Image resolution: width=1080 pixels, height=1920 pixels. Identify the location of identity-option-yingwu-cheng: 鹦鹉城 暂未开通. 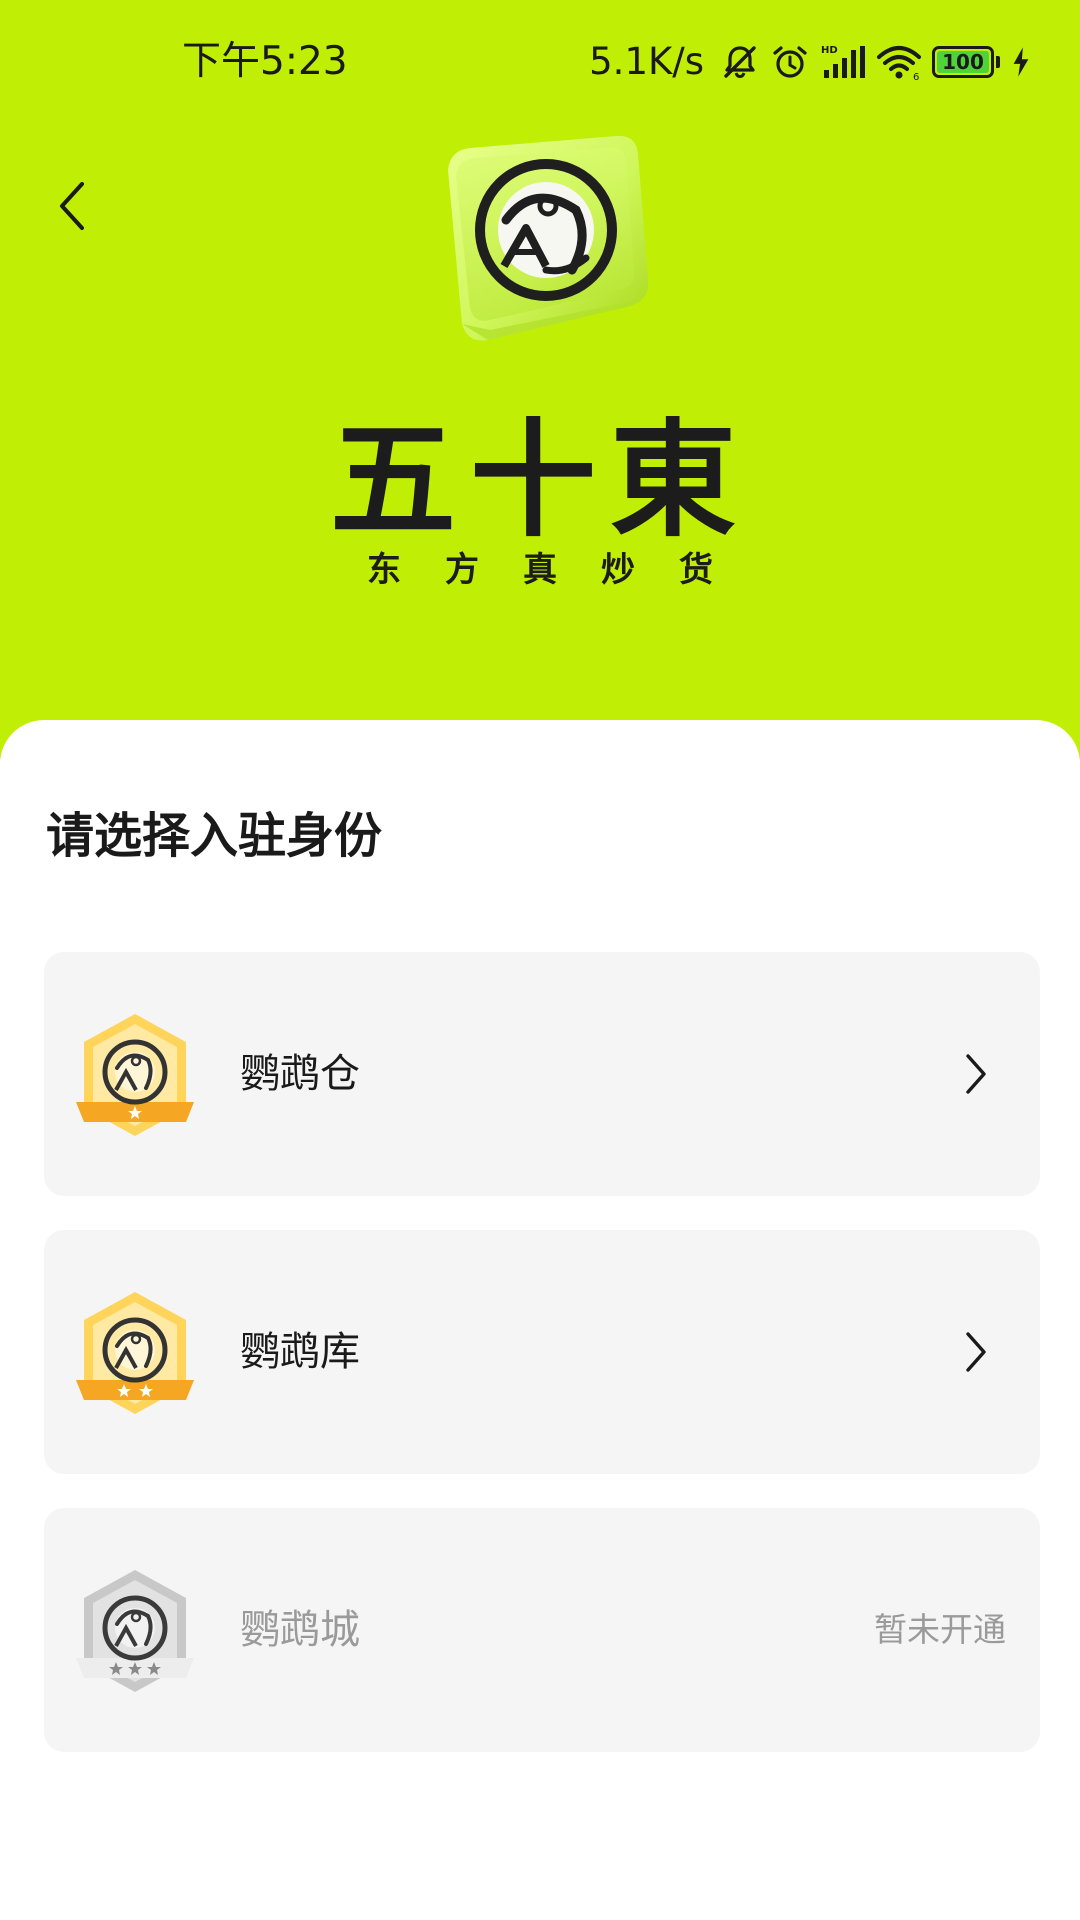
(542, 1630).